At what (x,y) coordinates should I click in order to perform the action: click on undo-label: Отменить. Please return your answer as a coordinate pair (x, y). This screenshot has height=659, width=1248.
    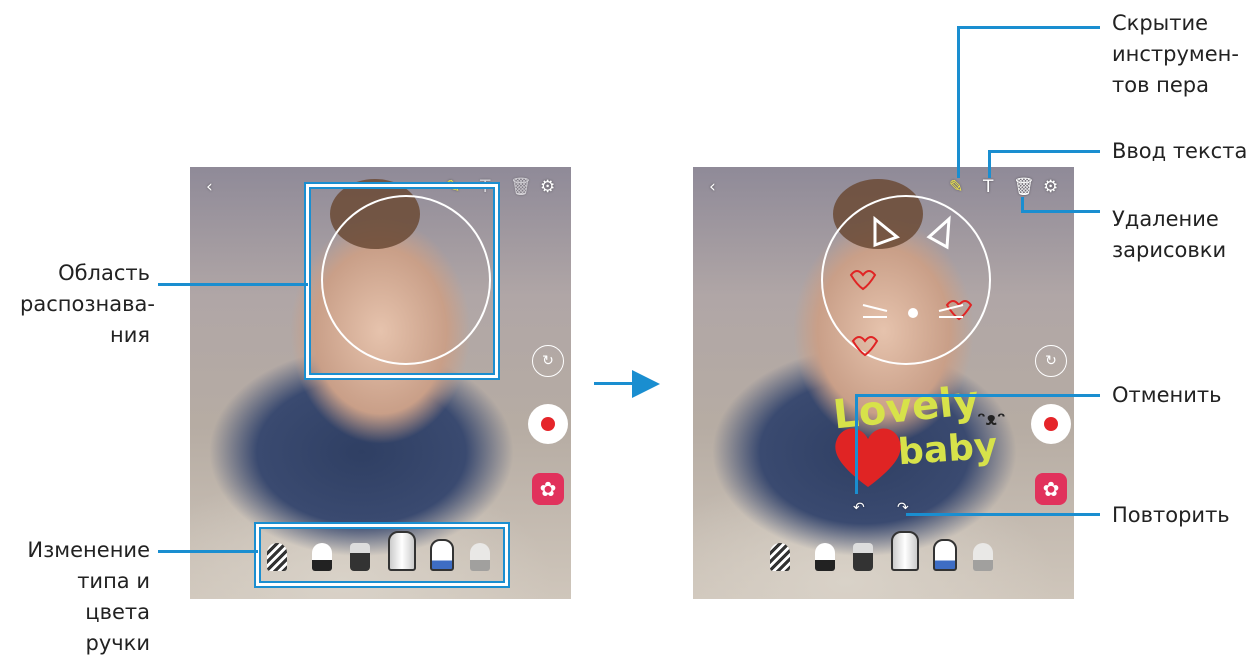
    Looking at the image, I should click on (1167, 395).